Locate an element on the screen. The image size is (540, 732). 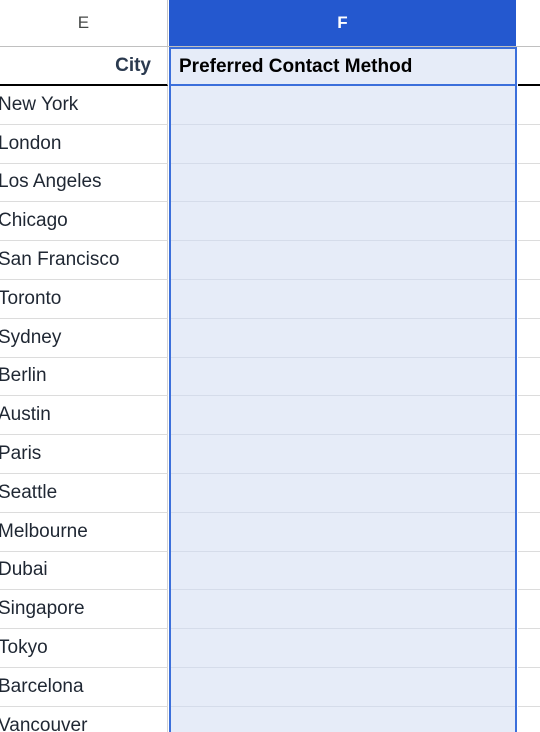
table-row: Vancouver is located at coordinates (270, 719).